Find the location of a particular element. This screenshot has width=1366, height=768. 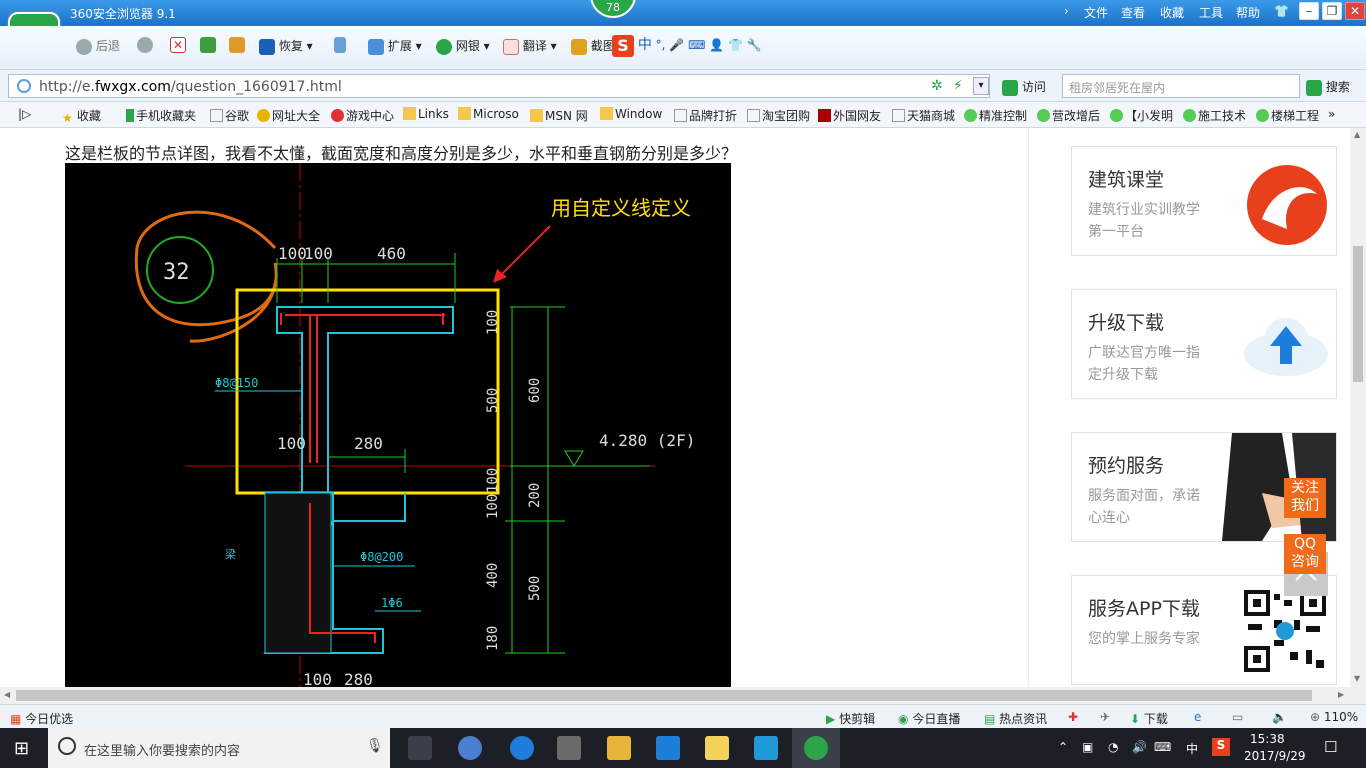

fav-item: 楼梯工程 is located at coordinates (1287, 115).